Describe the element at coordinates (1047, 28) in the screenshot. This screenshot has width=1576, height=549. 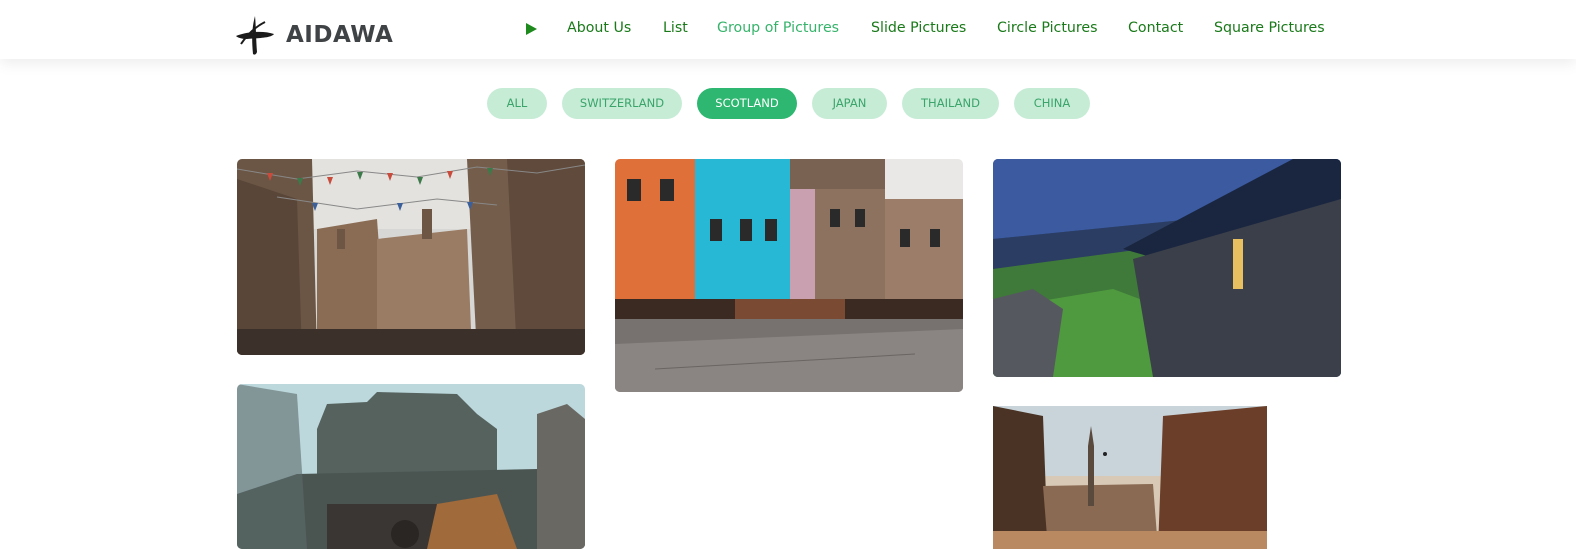
I see `nav-circle-pictures: Circle Pictures` at that location.